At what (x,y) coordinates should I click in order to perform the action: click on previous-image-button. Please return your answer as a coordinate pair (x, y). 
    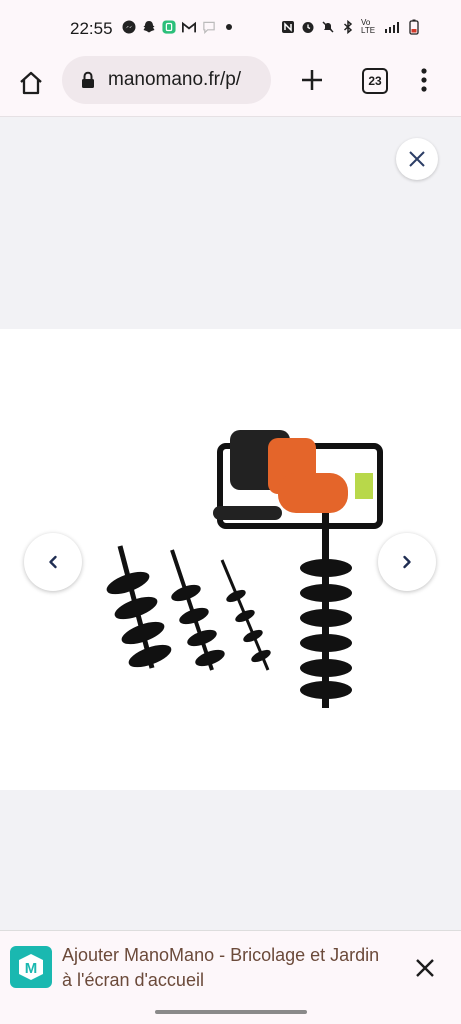
    Looking at the image, I should click on (53, 562).